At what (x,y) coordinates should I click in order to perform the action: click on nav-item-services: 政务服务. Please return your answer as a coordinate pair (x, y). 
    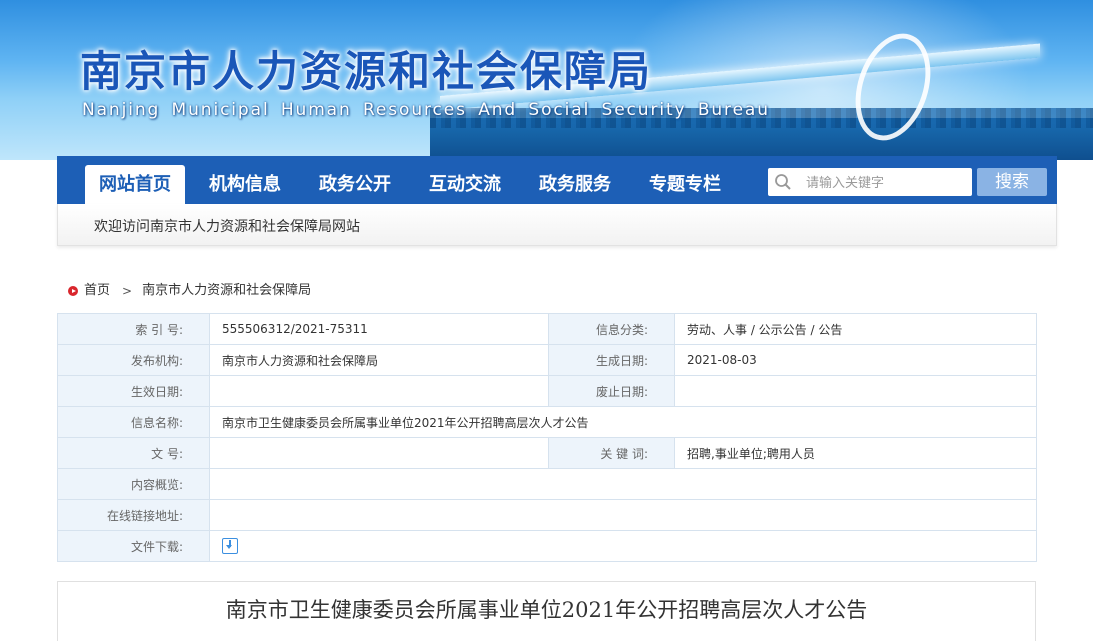
    Looking at the image, I should click on (575, 184).